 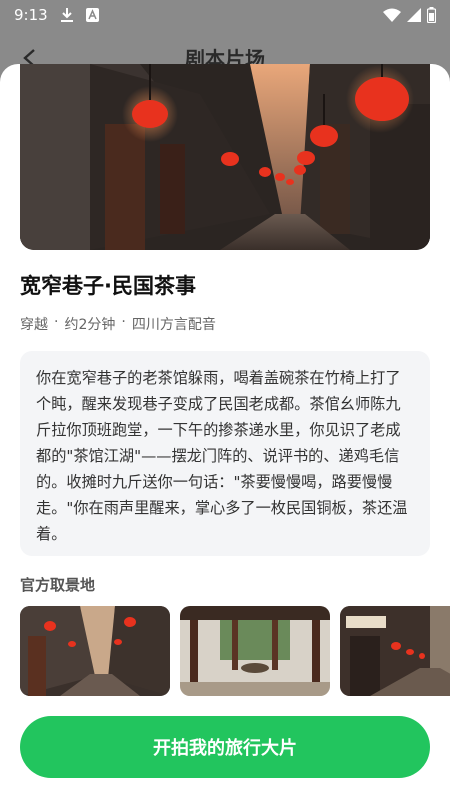 What do you see at coordinates (34, 325) in the screenshot?
I see `meta-genre: 穿越` at bounding box center [34, 325].